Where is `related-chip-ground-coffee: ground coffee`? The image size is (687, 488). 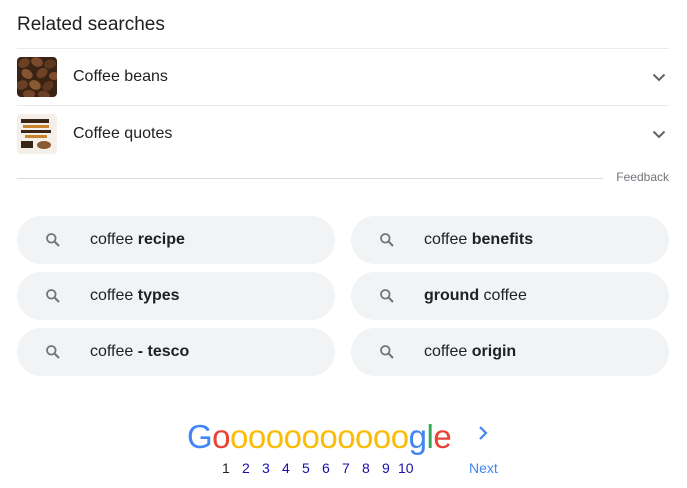
related-chip-ground-coffee: ground coffee is located at coordinates (510, 296).